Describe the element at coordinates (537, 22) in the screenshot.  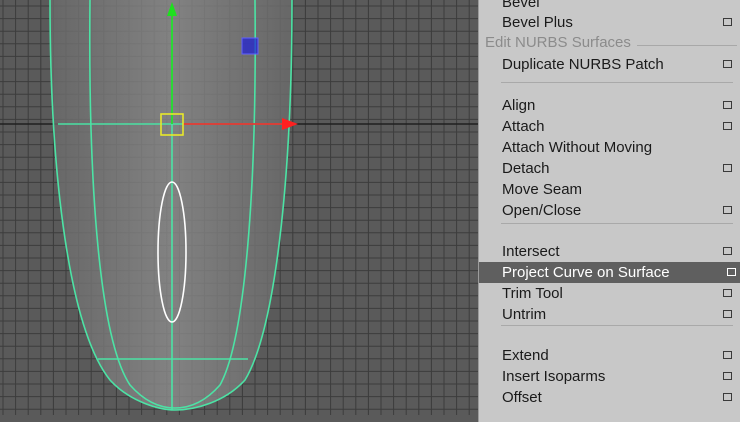
I see `menu-item-label: Bevel Plus` at that location.